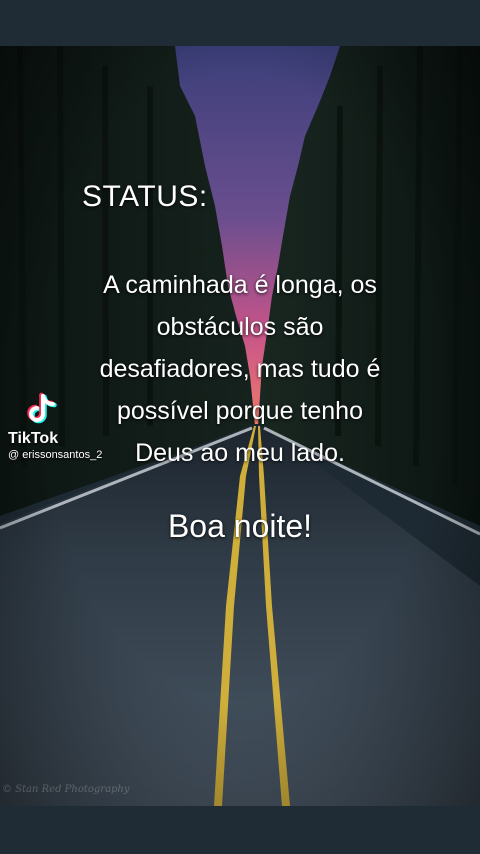  I want to click on tiktok-watermark: TikTok @ erissonsantos_2, so click(68, 427).